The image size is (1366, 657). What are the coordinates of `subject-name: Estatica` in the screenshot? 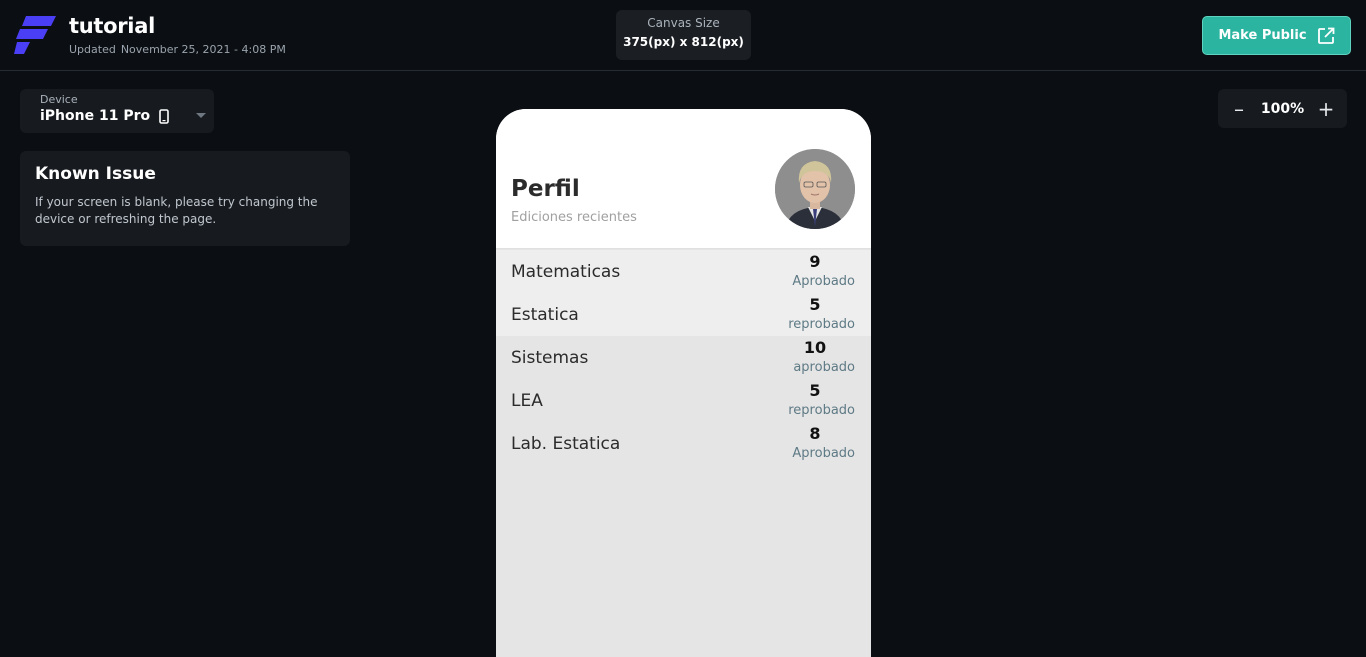 It's located at (545, 315).